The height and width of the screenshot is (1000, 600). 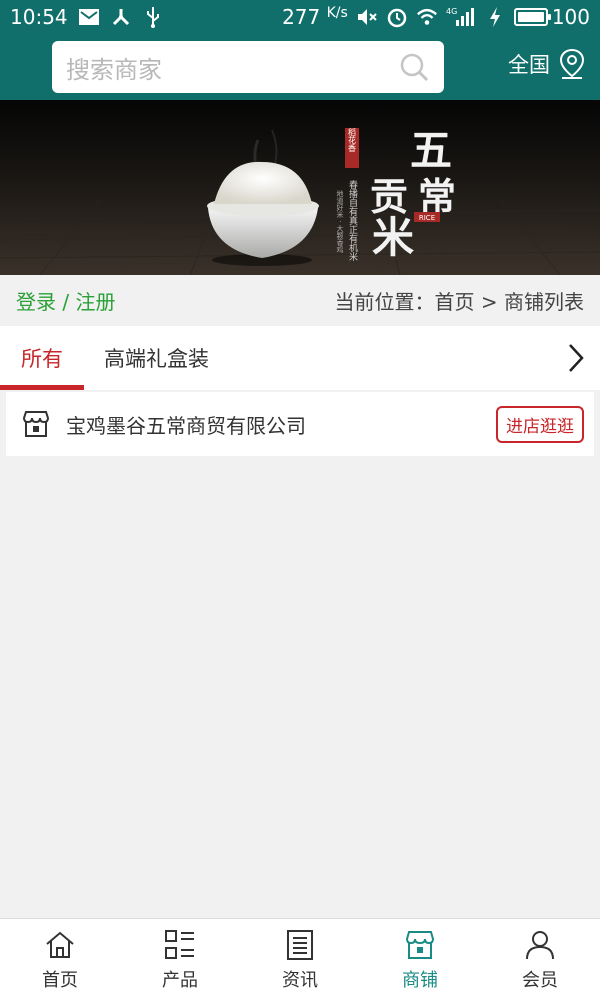 I want to click on nav-shops-label: 商铺, so click(x=420, y=980).